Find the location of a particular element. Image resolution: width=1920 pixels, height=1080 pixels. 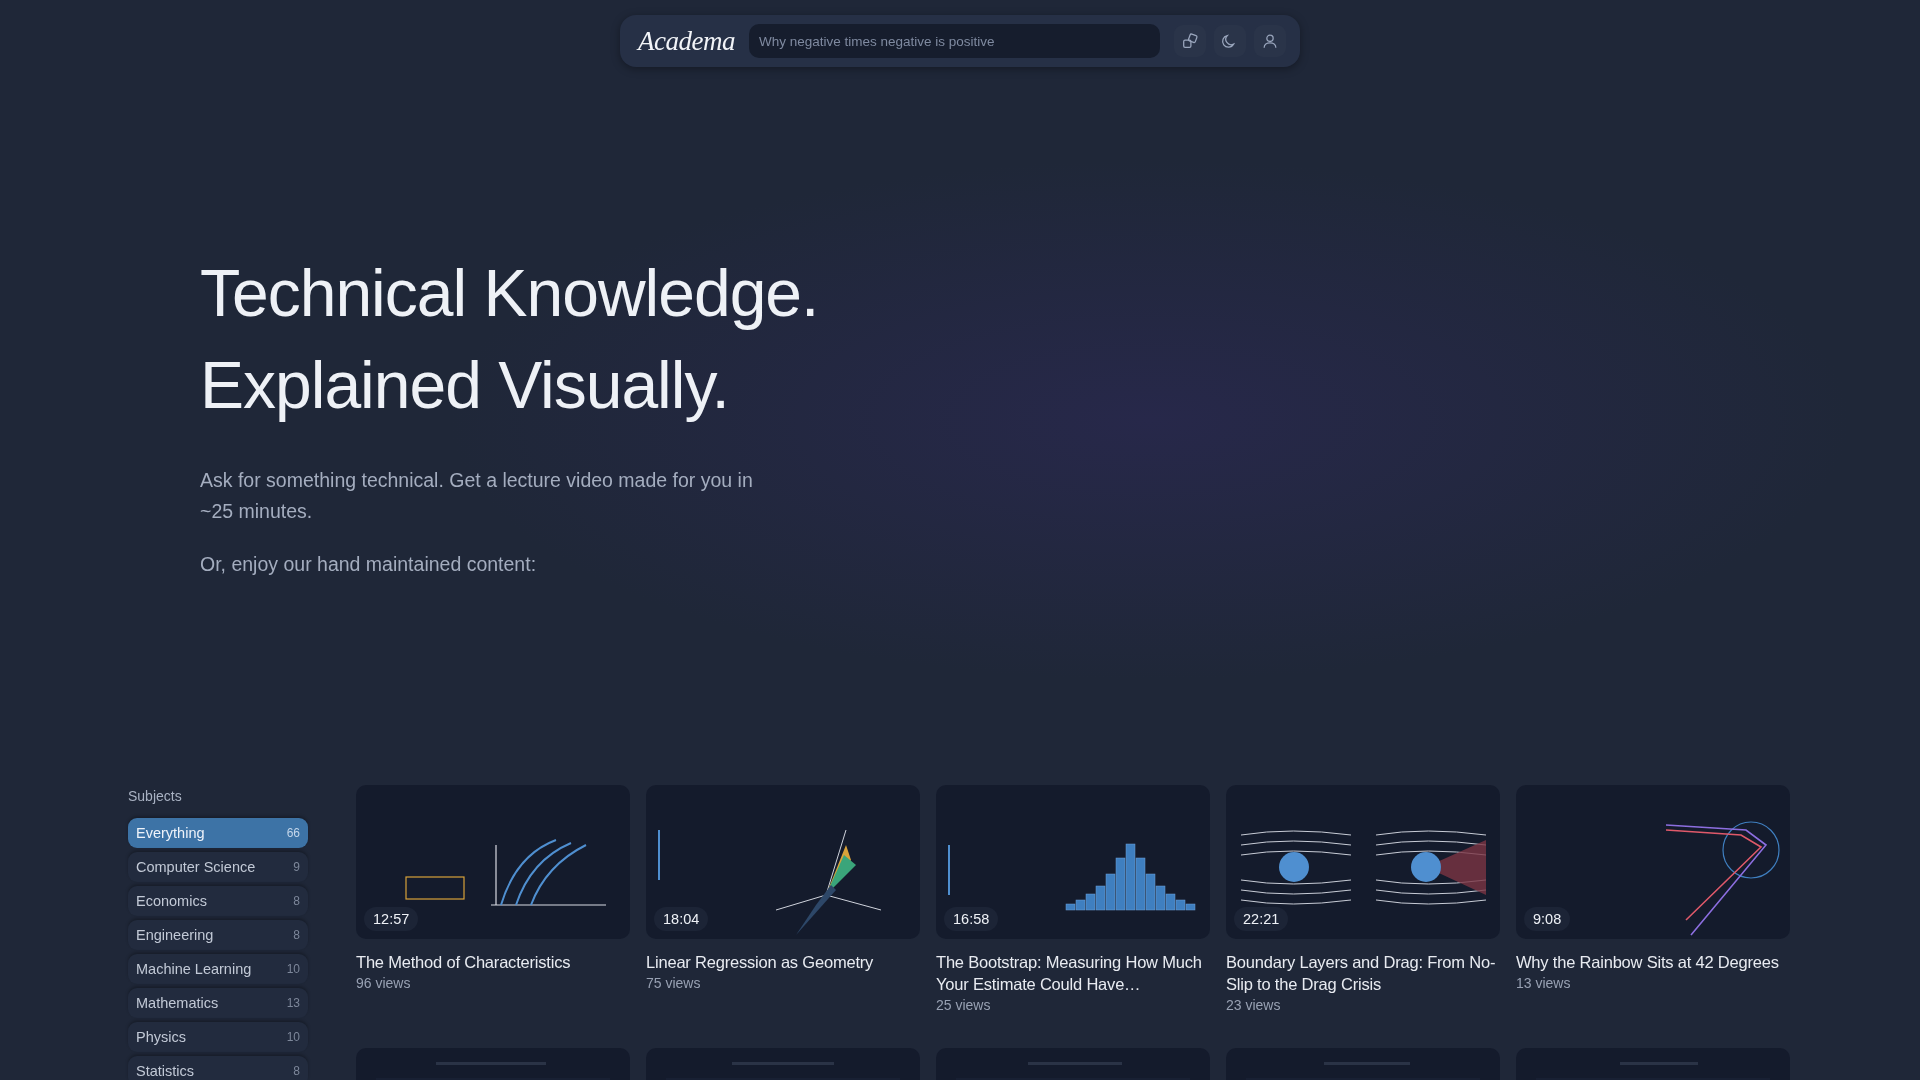

subject-item: Economics 8 is located at coordinates (218, 901).